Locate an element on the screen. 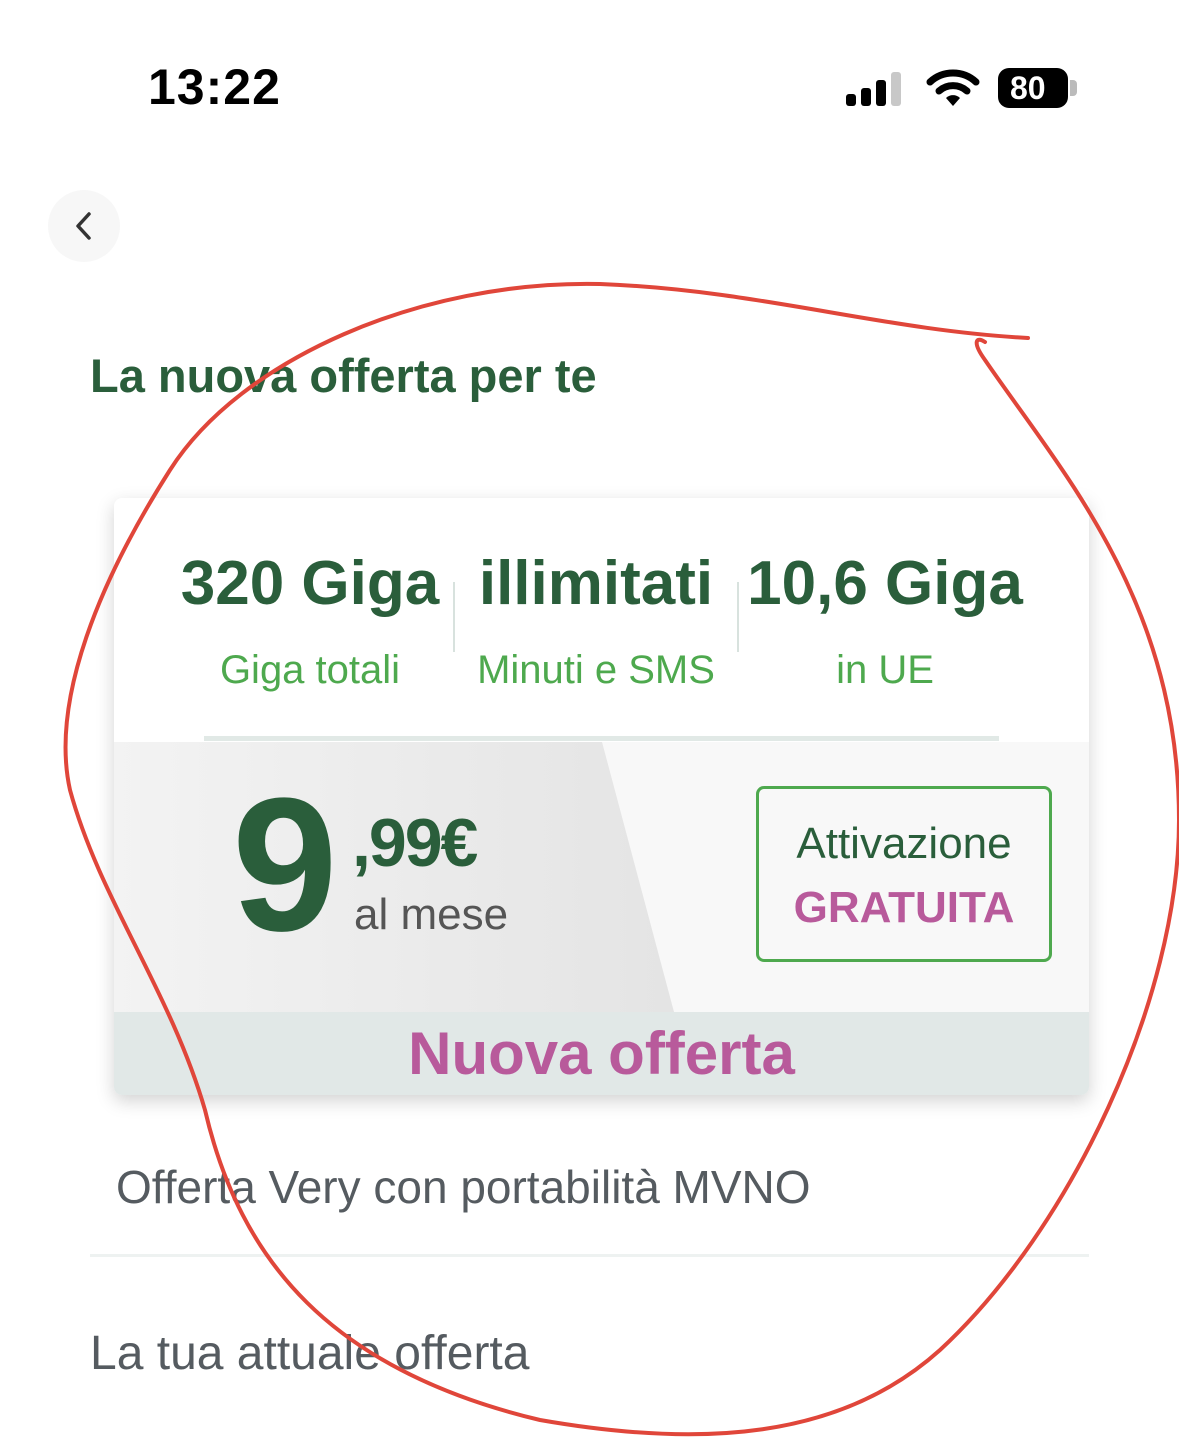 Image resolution: width=1179 pixels, height=1448 pixels. status-time: 13:22 is located at coordinates (214, 87).